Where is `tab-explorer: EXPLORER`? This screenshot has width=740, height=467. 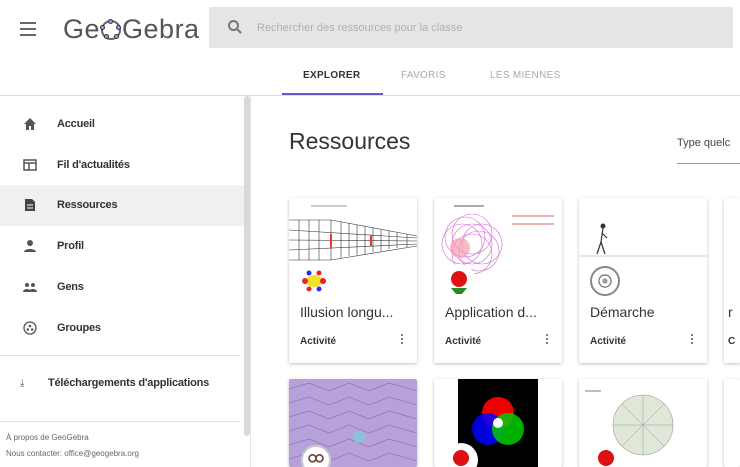
tab-explorer: EXPLORER is located at coordinates (331, 75).